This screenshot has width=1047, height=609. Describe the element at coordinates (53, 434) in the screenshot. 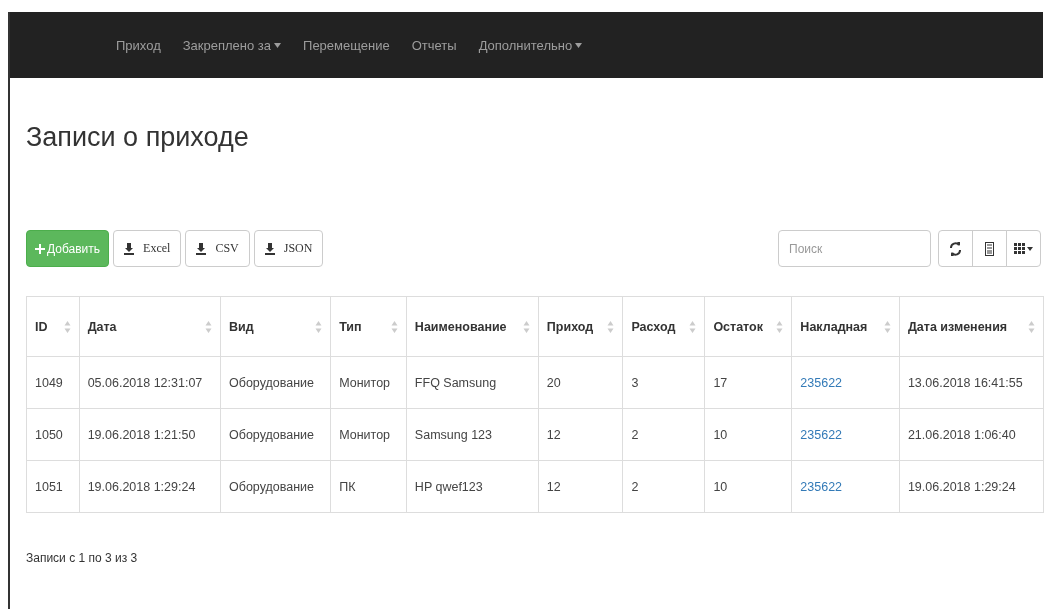

I see `table-cell: 1050` at that location.